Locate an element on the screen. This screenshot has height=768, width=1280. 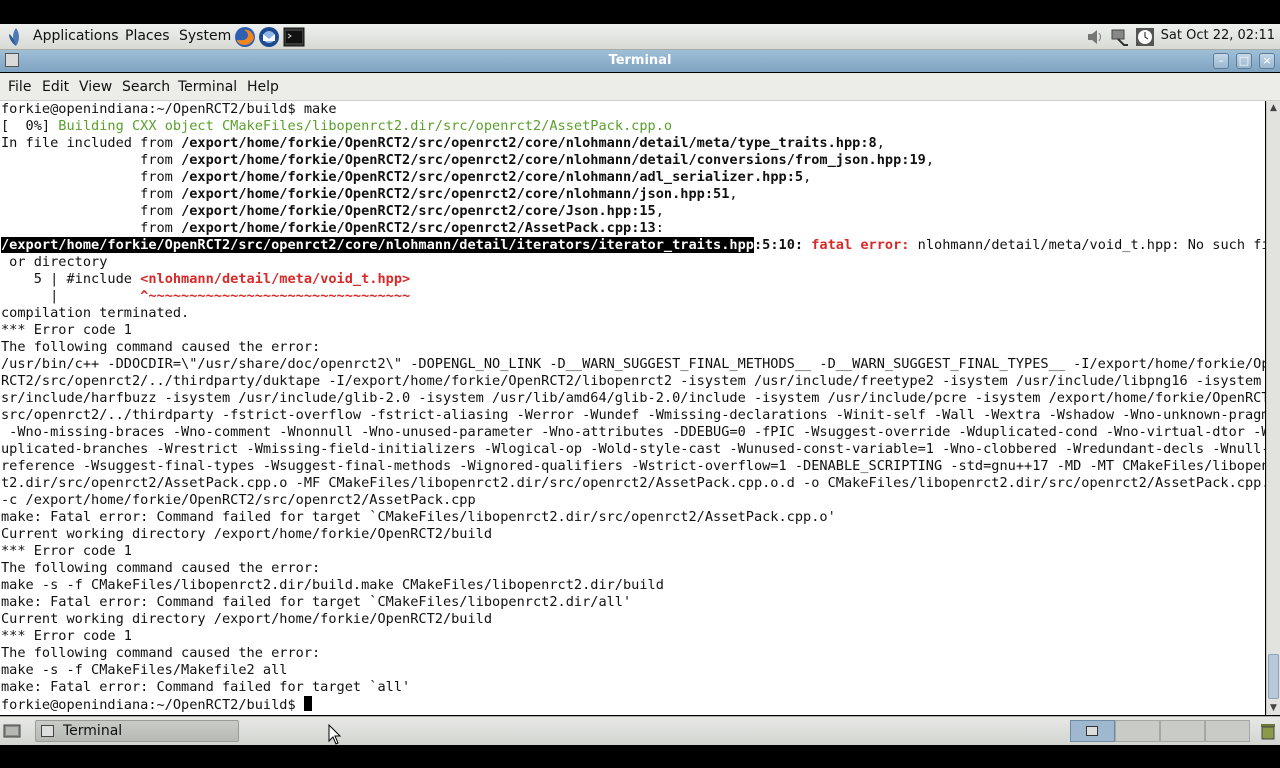
window-title: Terminal is located at coordinates (640, 60).